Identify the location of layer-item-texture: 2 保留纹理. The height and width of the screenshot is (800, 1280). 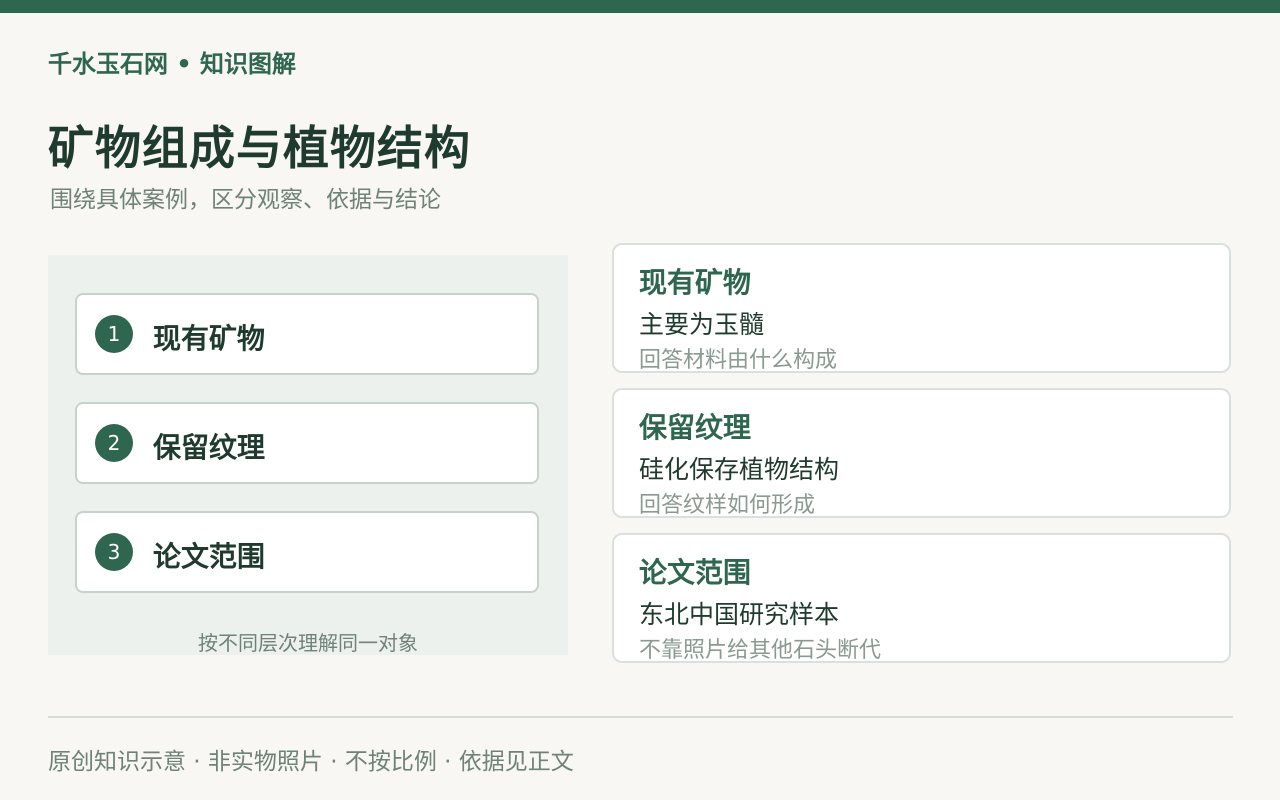
(307, 443).